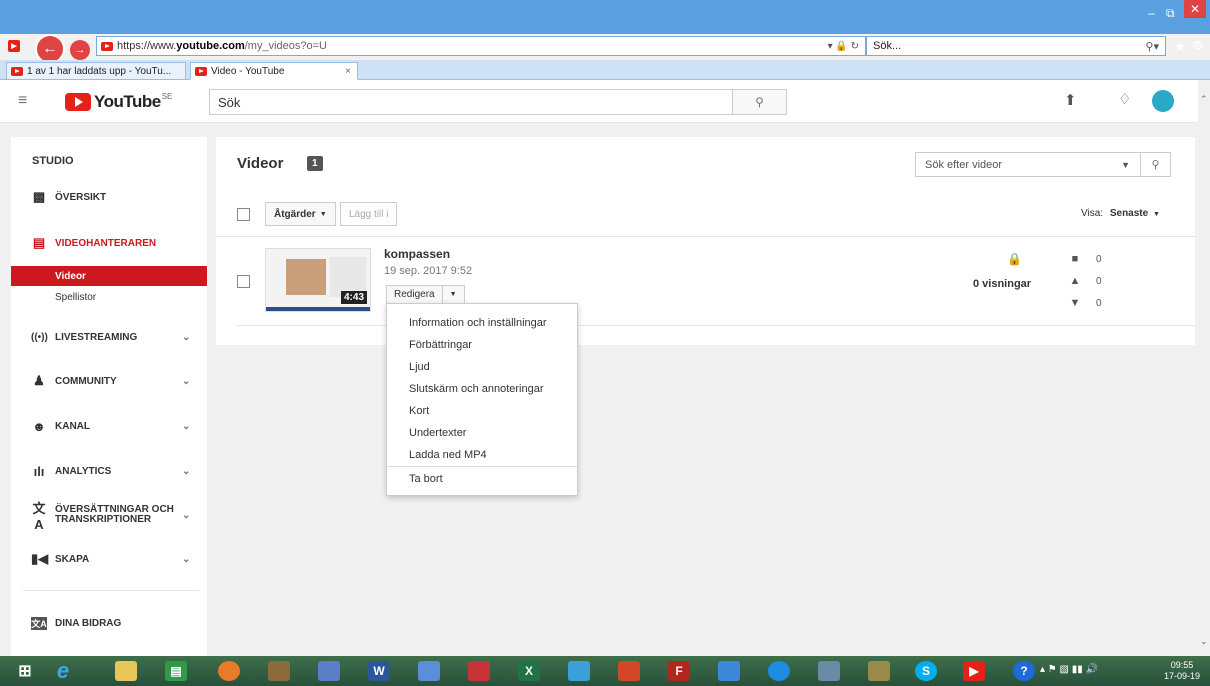  Describe the element at coordinates (1075, 303) in the screenshot. I see `thumbs-down-icon: ▼` at that location.